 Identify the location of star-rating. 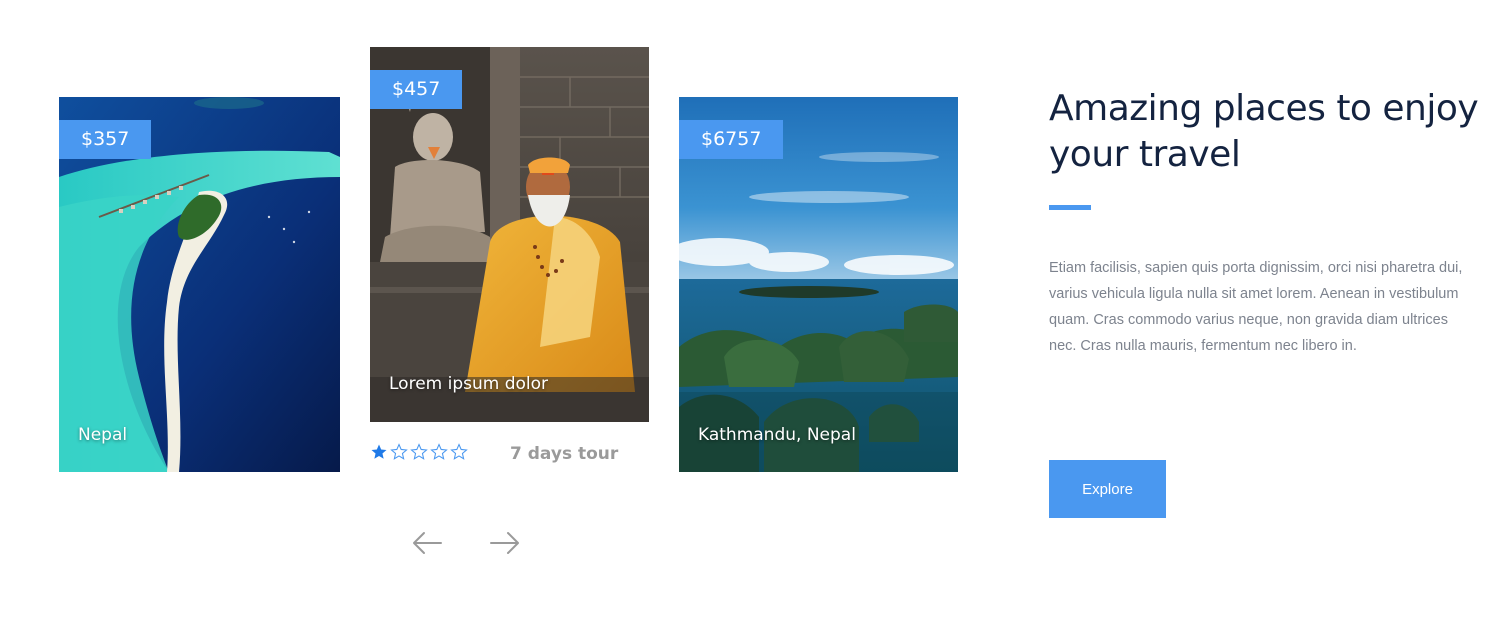
(419, 452).